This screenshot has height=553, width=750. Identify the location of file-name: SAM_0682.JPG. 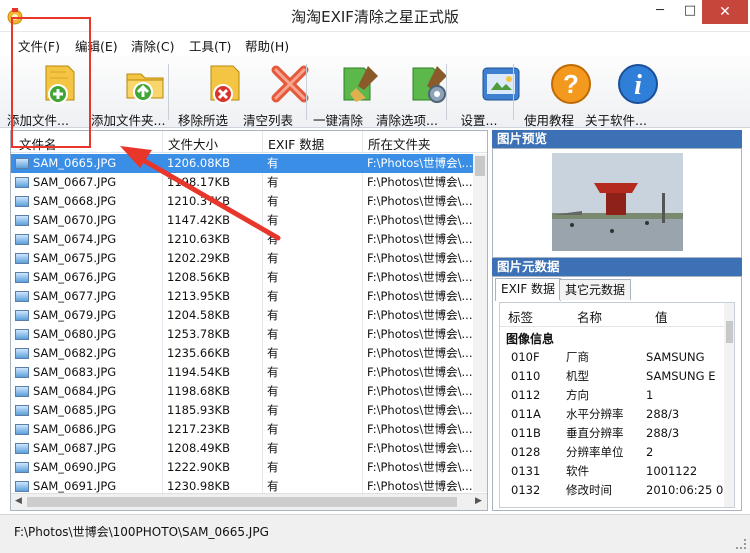
(75, 353).